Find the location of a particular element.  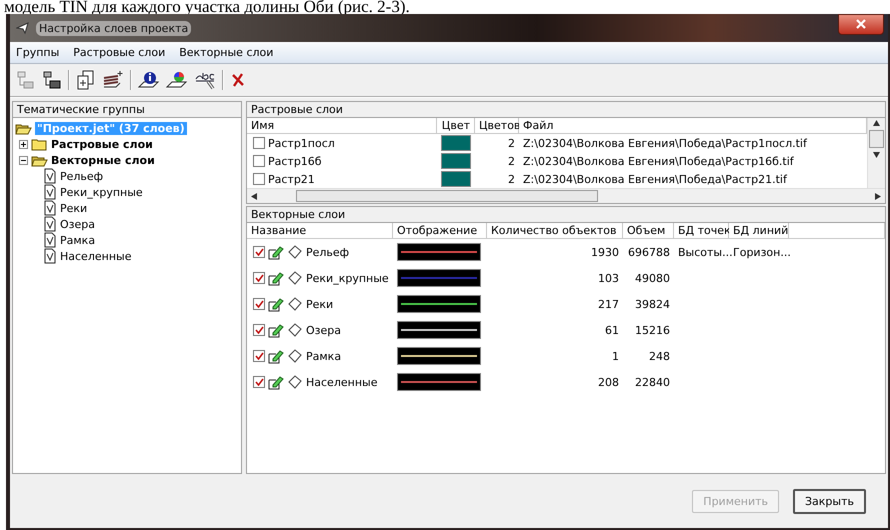

horizontal-scrollbar is located at coordinates (566, 195).